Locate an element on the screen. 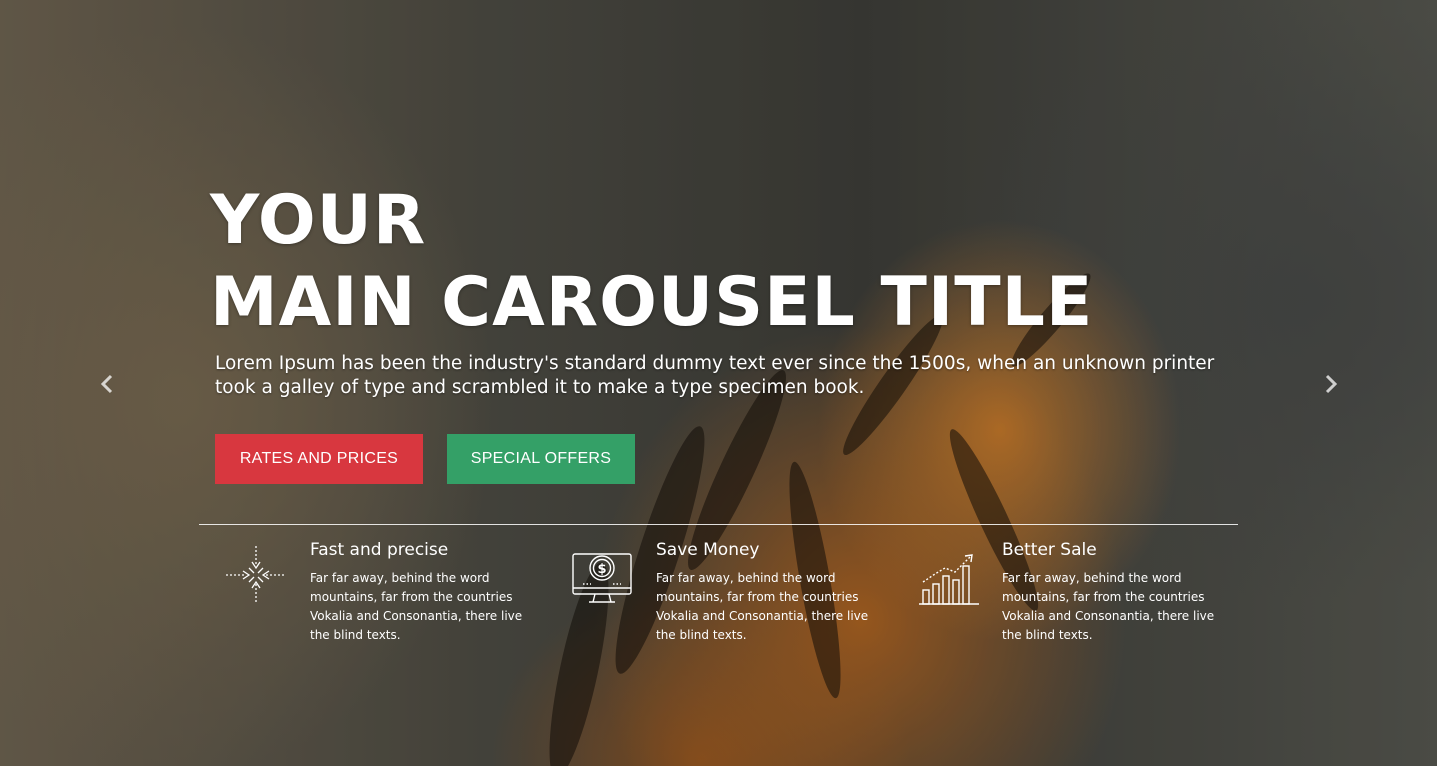  carousel-next-button is located at coordinates (1330, 384).